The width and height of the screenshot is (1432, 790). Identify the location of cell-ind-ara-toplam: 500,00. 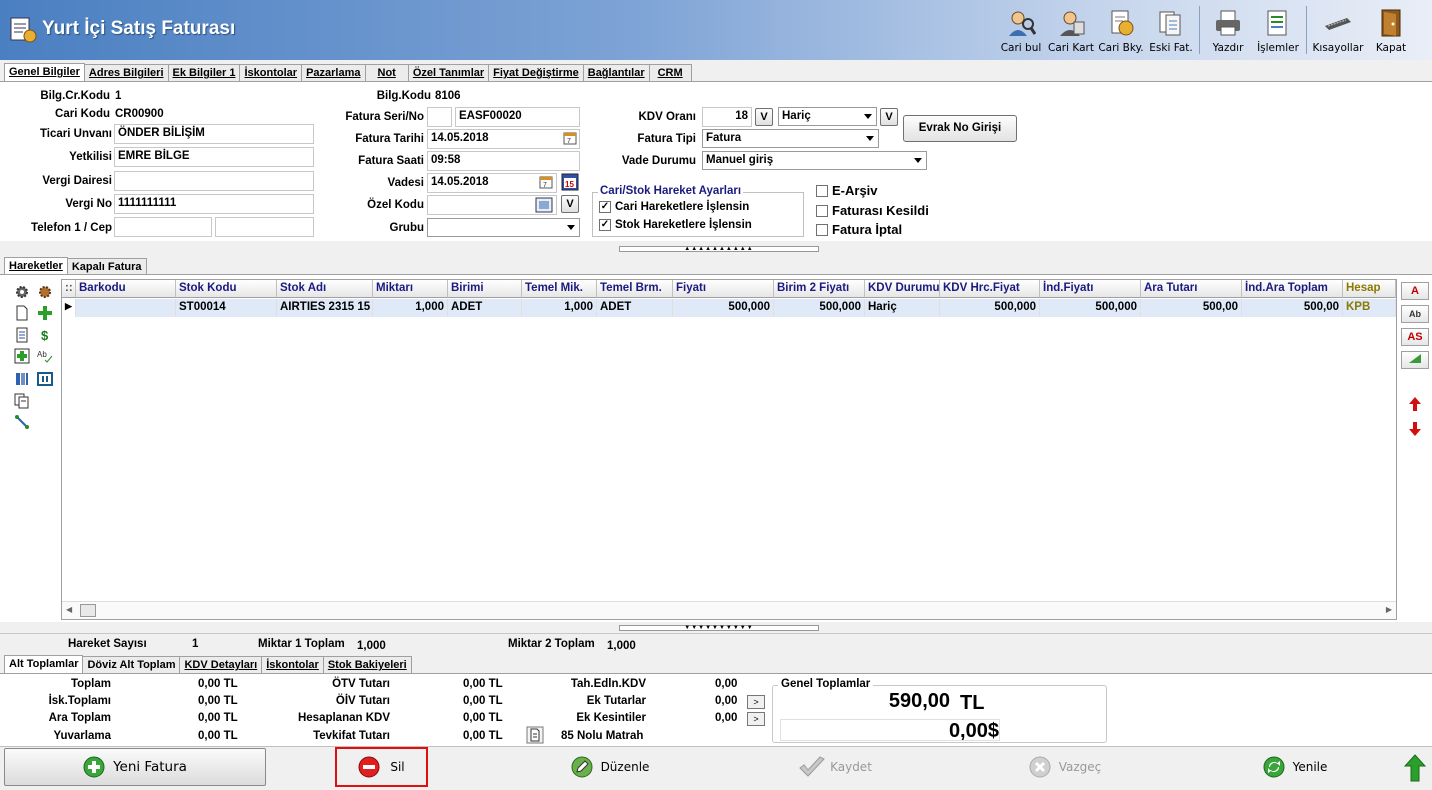
(1292, 308).